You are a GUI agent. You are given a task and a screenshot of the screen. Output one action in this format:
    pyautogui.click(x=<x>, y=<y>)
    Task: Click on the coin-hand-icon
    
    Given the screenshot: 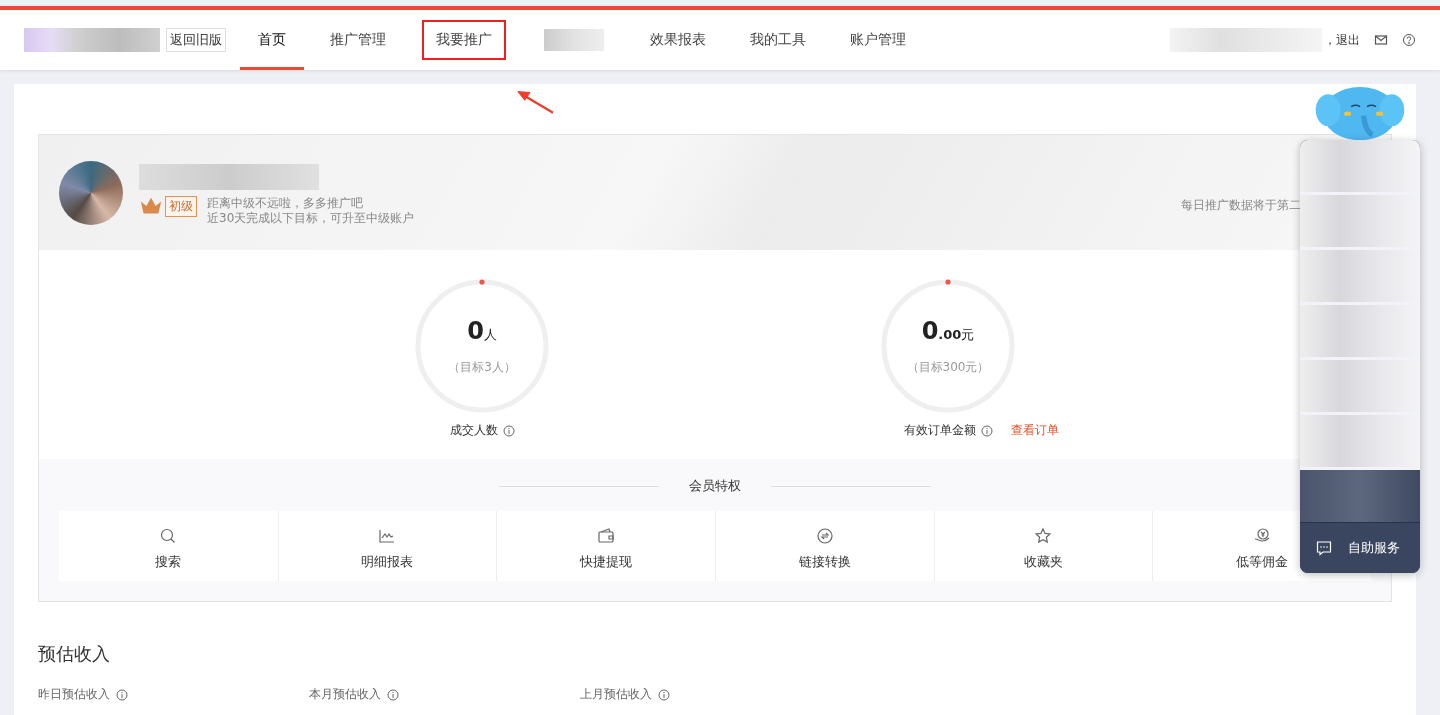 What is the action you would take?
    pyautogui.click(x=1262, y=536)
    